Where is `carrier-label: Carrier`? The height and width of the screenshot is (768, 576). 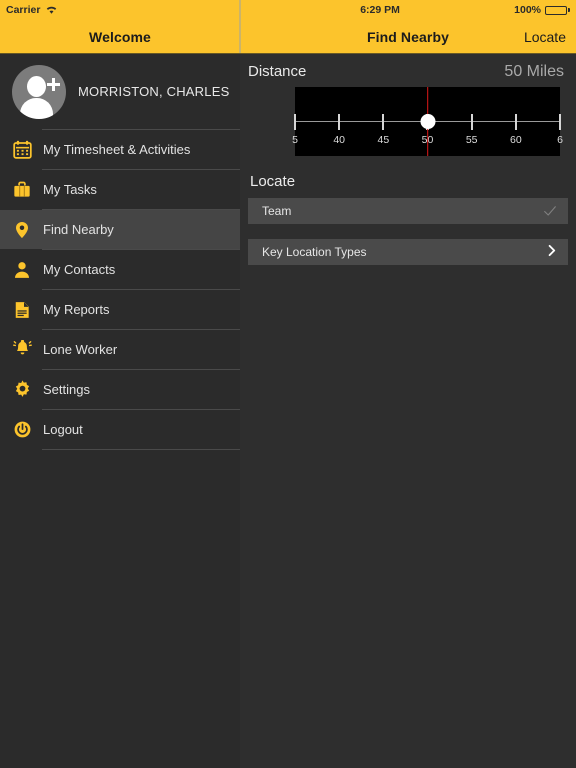
carrier-label: Carrier is located at coordinates (23, 10).